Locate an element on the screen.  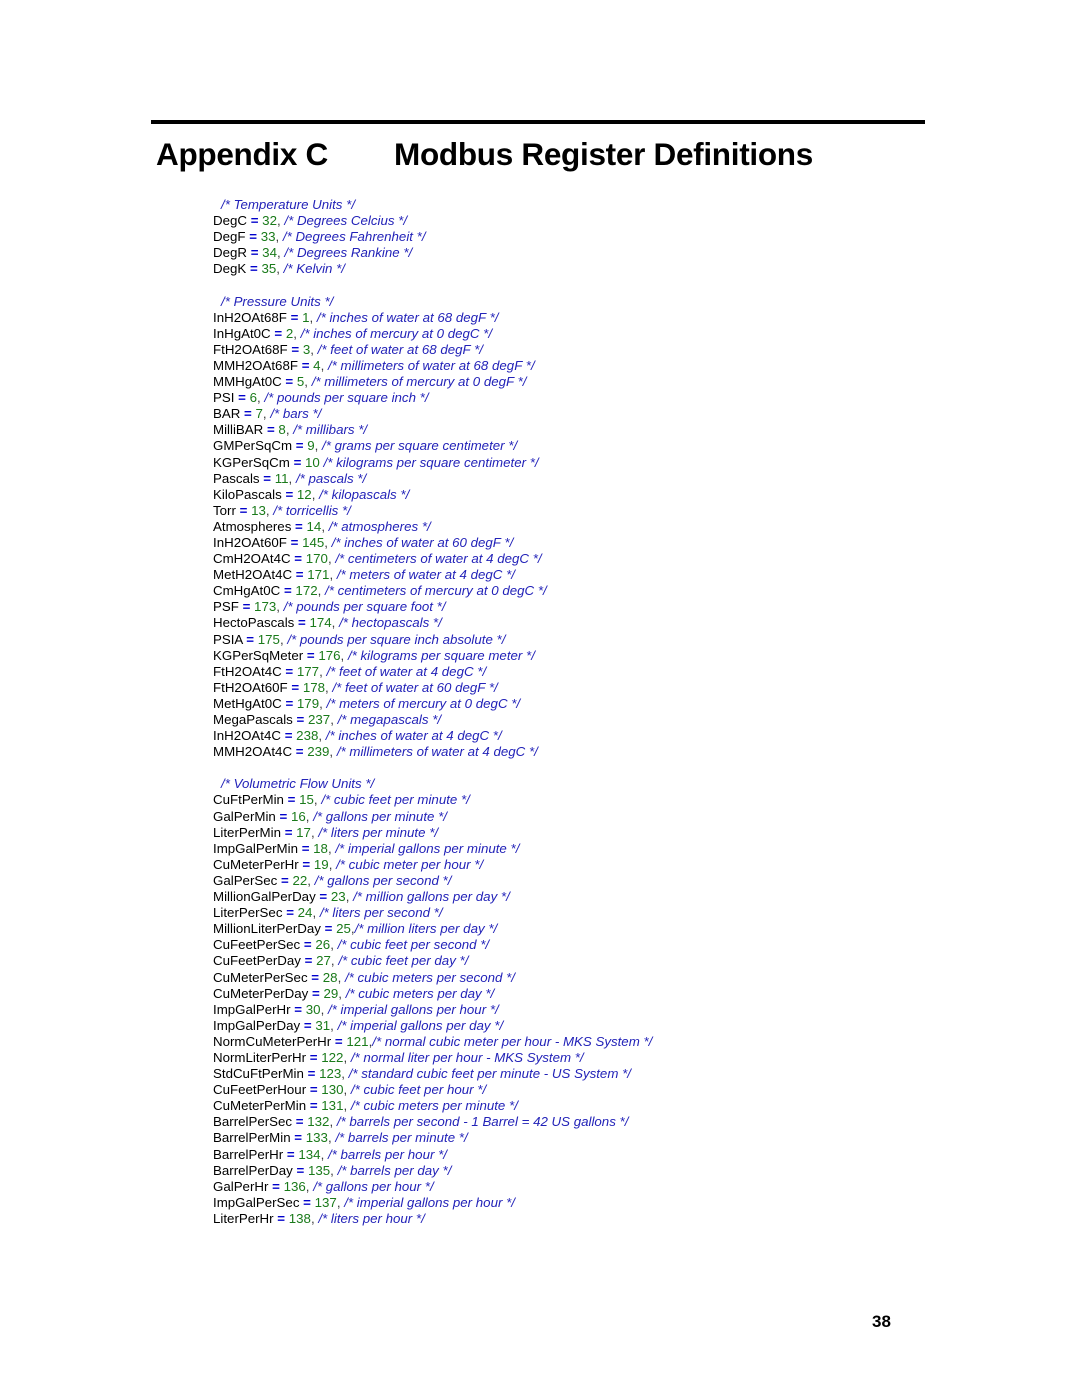
register-value: 138 is located at coordinates (299, 1218).